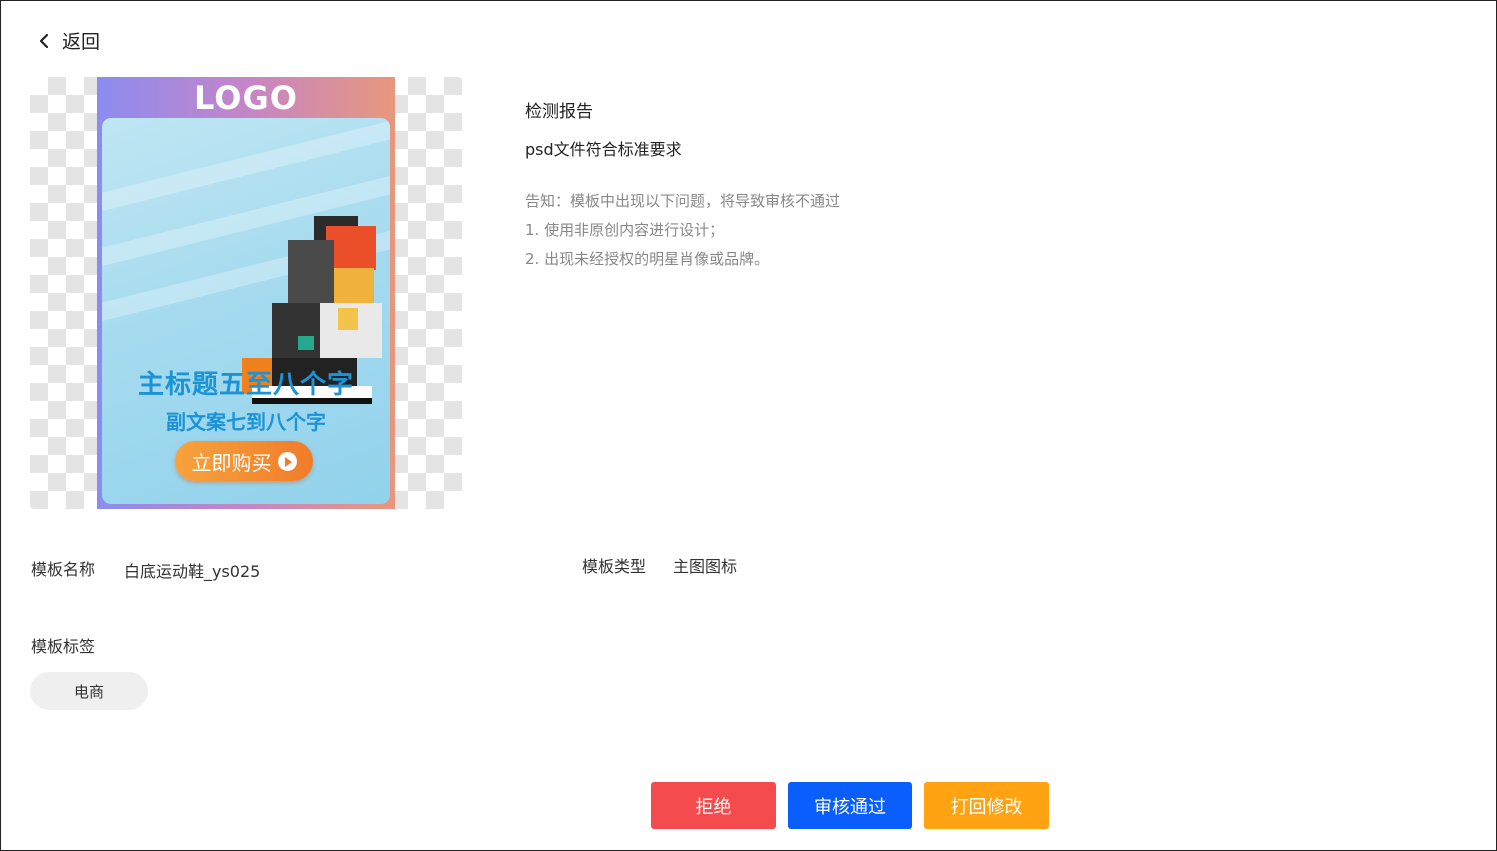  I want to click on reject-button: 拒绝, so click(713, 805).